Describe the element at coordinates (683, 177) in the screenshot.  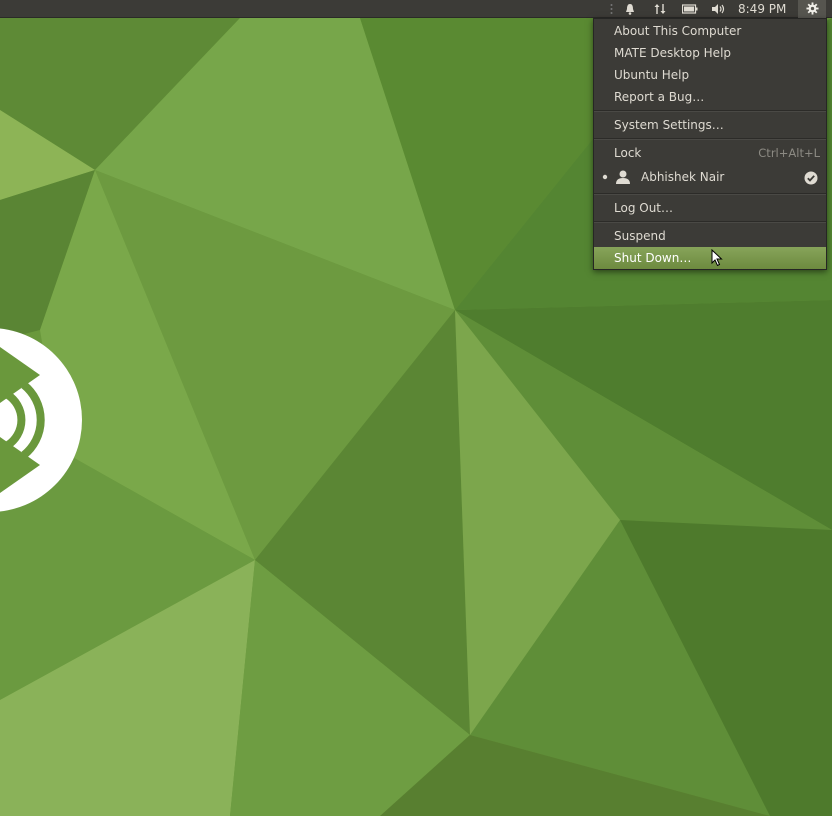
I see `menu-item-label: Abhishek Nair` at that location.